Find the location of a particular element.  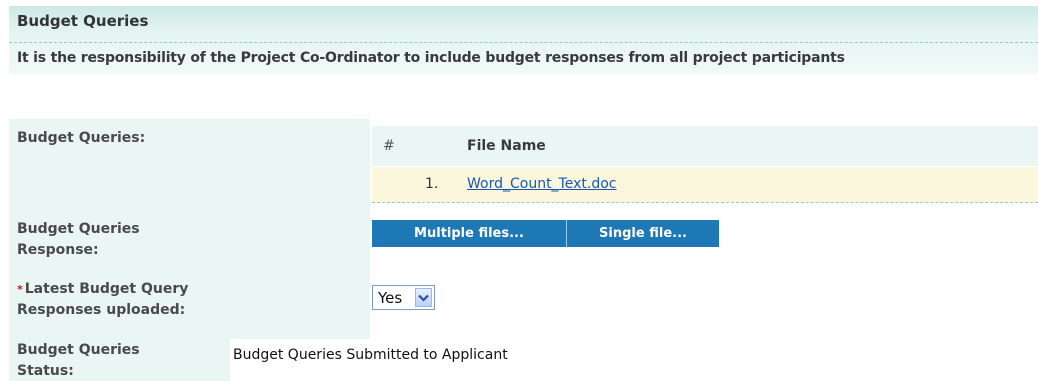

file-link: Word_Count_Text.doc is located at coordinates (541, 184).